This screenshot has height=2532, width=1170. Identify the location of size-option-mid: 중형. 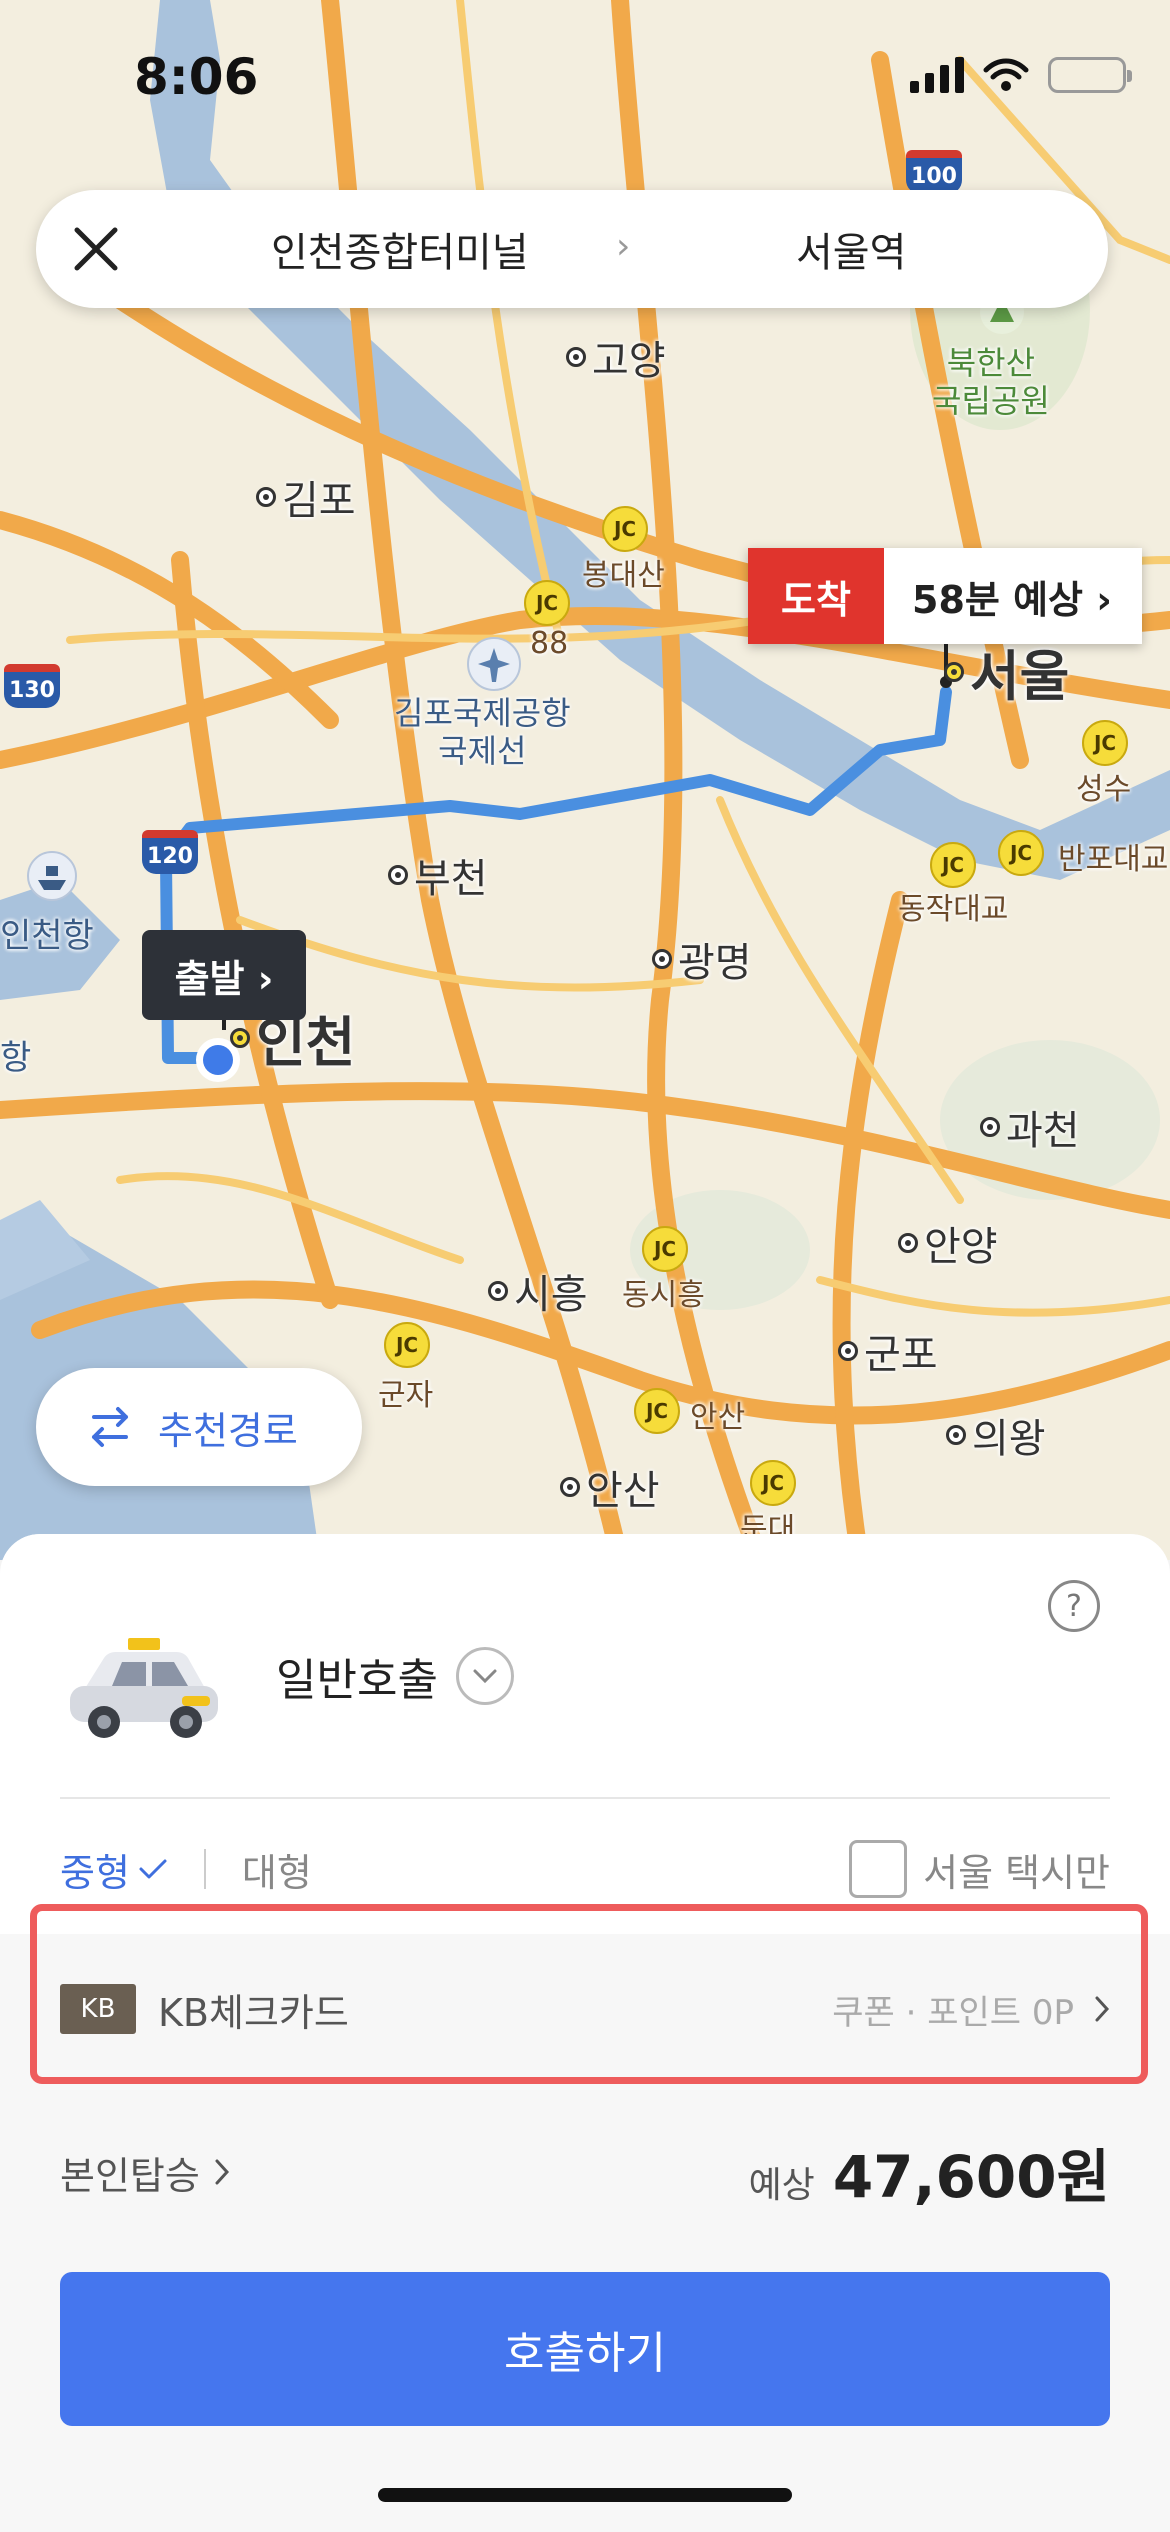
(114, 1869).